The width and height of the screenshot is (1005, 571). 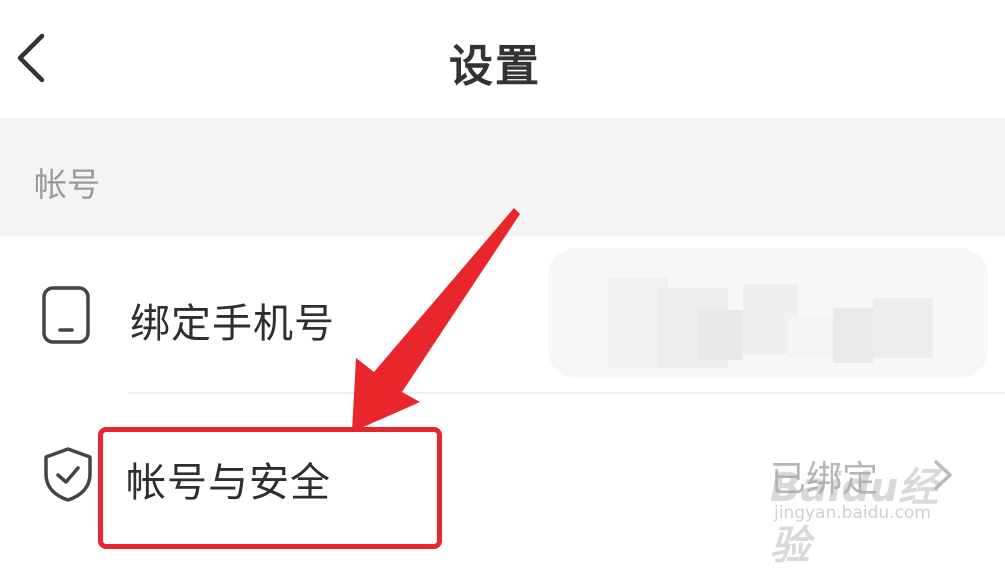 I want to click on shield-check-icon, so click(x=68, y=474).